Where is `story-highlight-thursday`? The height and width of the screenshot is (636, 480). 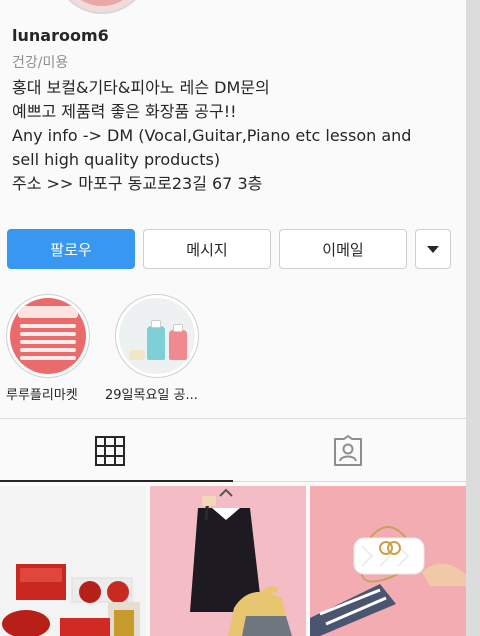 story-highlight-thursday is located at coordinates (157, 336).